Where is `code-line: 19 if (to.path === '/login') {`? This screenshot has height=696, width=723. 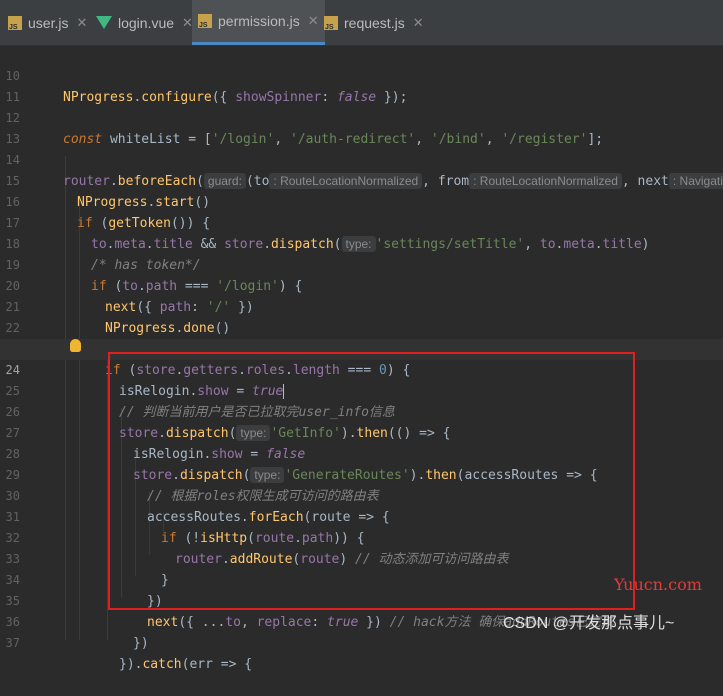
code-line: 19 if (to.path === '/login') { is located at coordinates (361, 264).